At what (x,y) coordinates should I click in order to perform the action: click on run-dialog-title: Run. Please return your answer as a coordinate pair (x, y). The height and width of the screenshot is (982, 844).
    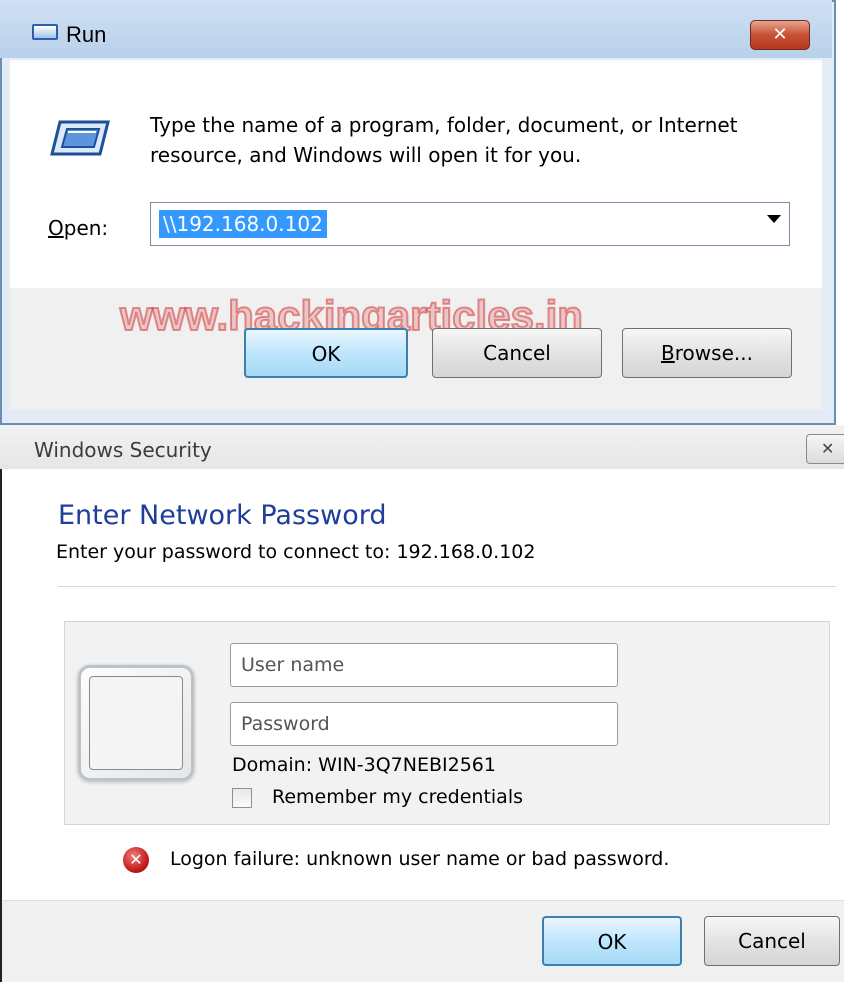
    Looking at the image, I should click on (86, 34).